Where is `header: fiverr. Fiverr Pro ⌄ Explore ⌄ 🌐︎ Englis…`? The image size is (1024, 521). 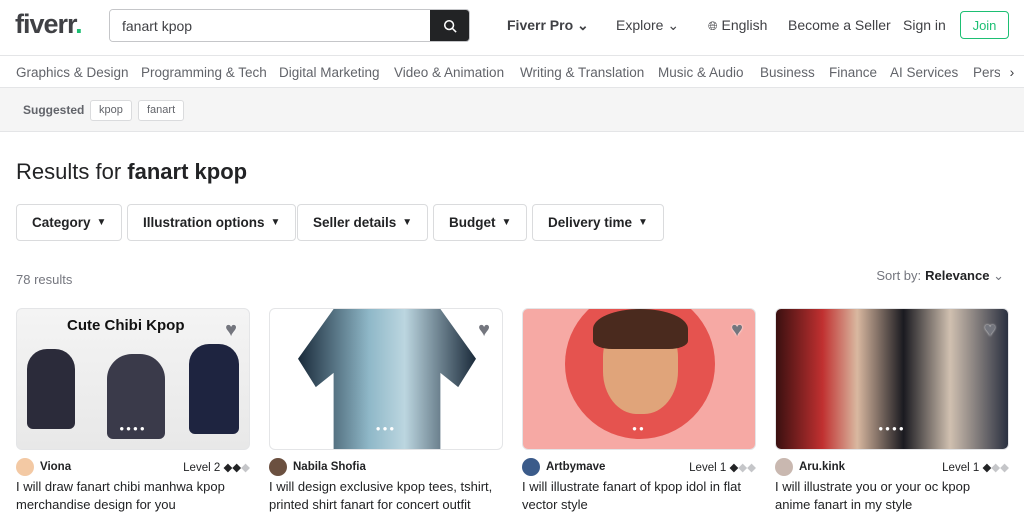 header: fiverr. Fiverr Pro ⌄ Explore ⌄ 🌐︎ Englis… is located at coordinates (512, 28).